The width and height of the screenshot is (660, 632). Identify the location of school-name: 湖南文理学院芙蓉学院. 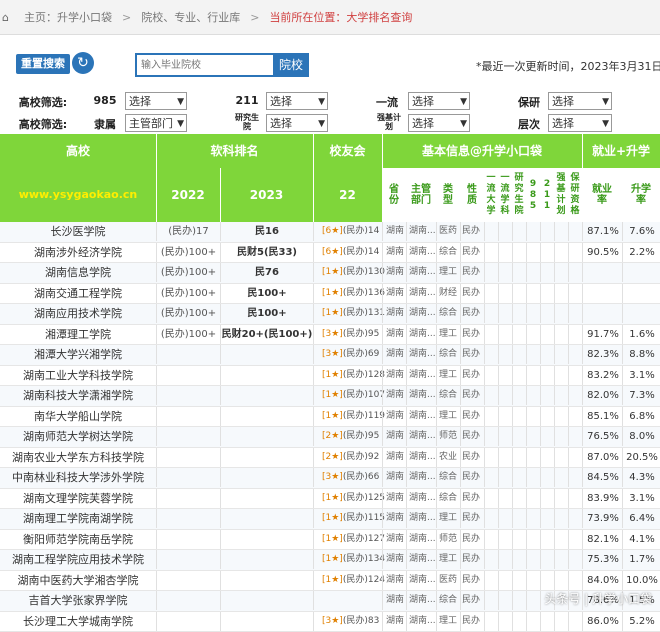
(78, 498).